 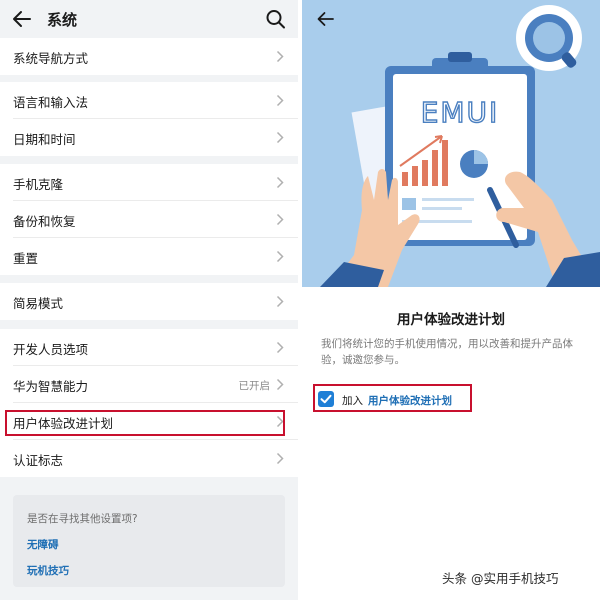 I want to click on row-label: 备份和恢复, so click(x=44, y=221).